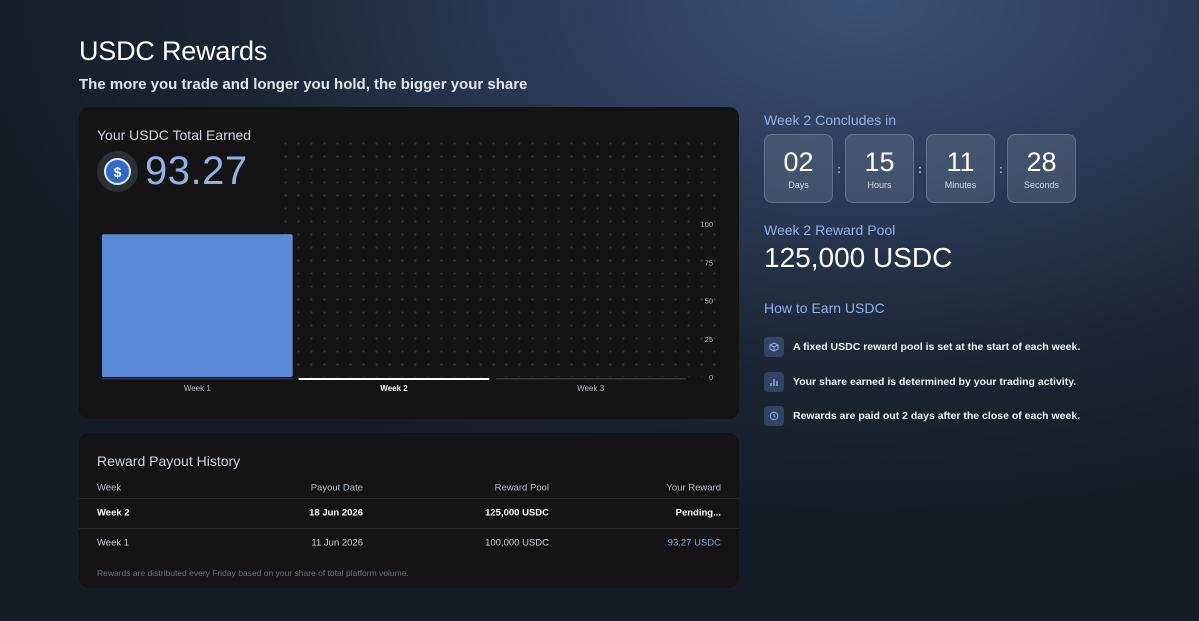 This screenshot has width=1199, height=621. What do you see at coordinates (591, 388) in the screenshot?
I see `chart-x-tick-label: Week 3` at bounding box center [591, 388].